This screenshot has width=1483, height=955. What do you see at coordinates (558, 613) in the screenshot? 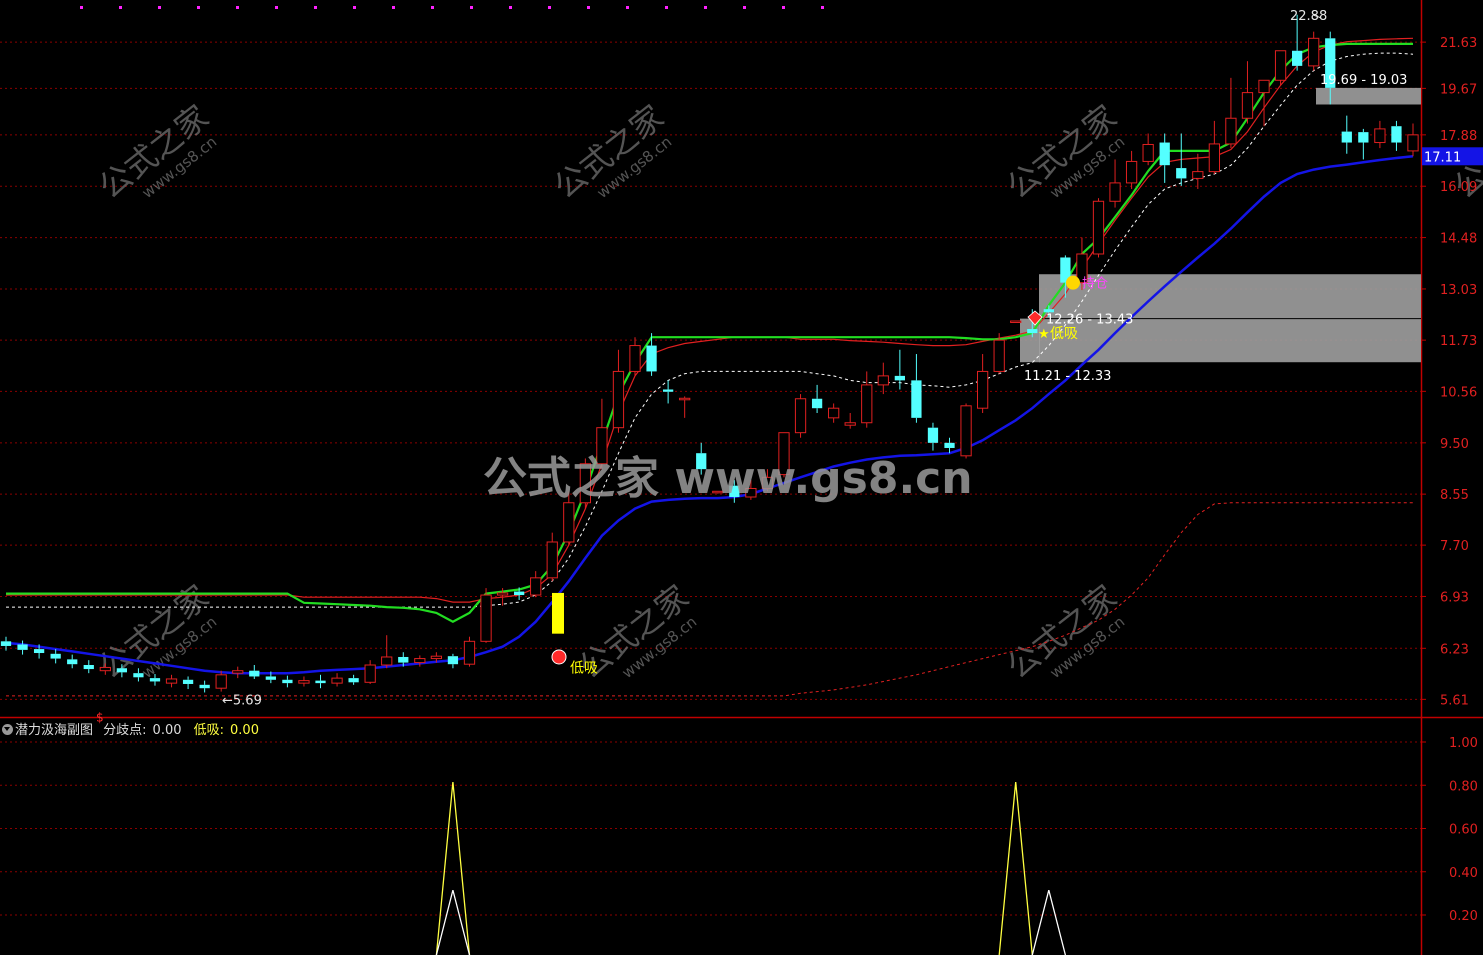
I see `signal-bar` at bounding box center [558, 613].